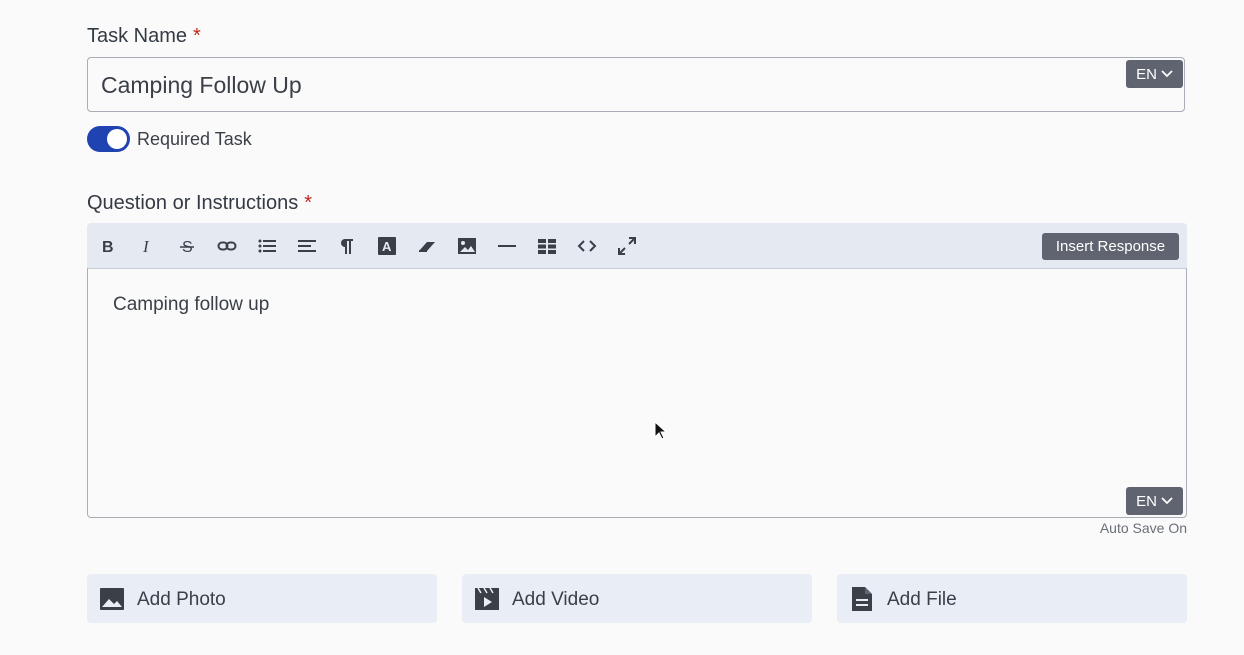 This screenshot has width=1244, height=655. What do you see at coordinates (181, 599) in the screenshot?
I see `add-photo-label: Add Photo` at bounding box center [181, 599].